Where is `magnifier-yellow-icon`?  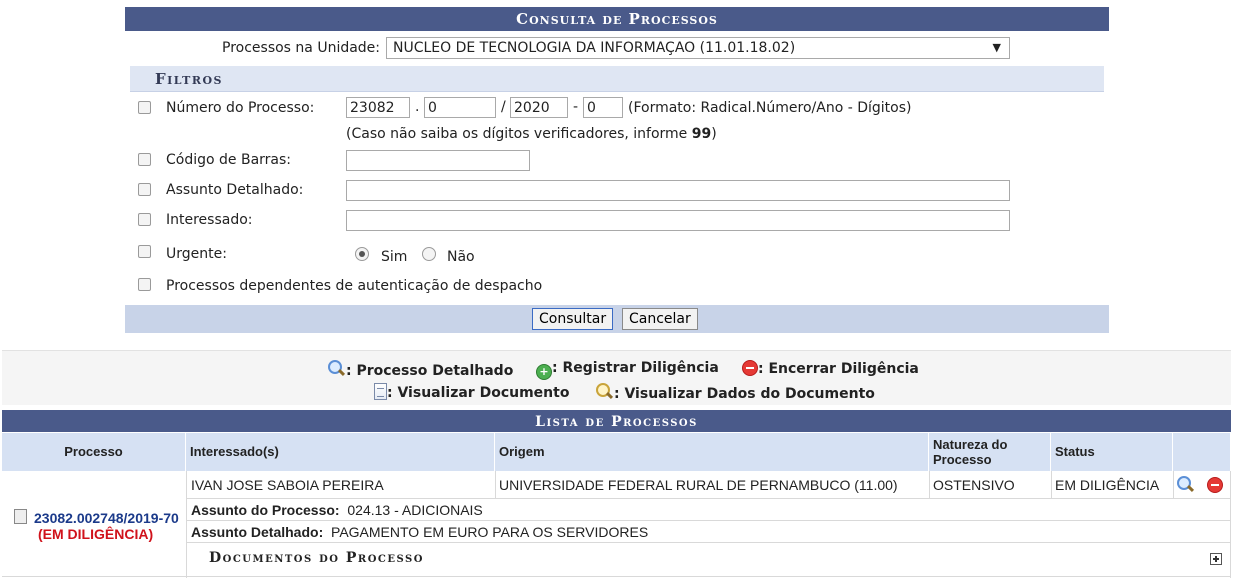 magnifier-yellow-icon is located at coordinates (605, 392).